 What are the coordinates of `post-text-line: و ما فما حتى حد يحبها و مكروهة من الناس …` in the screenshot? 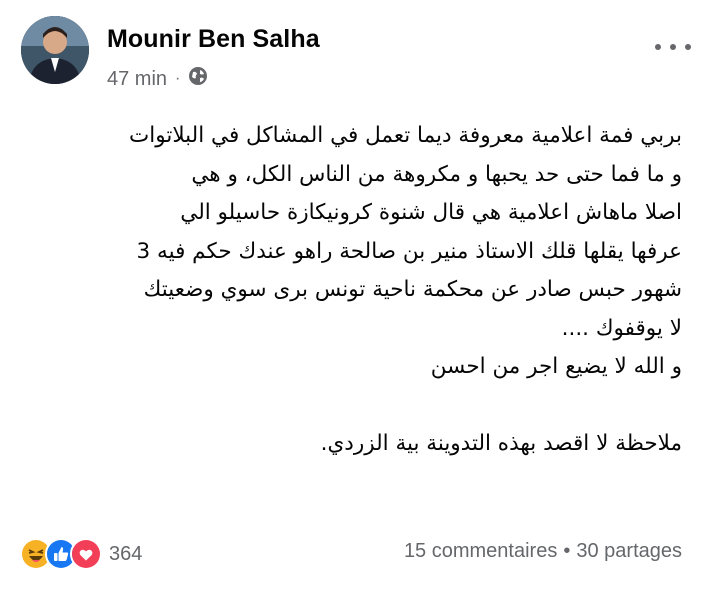 It's located at (436, 174).